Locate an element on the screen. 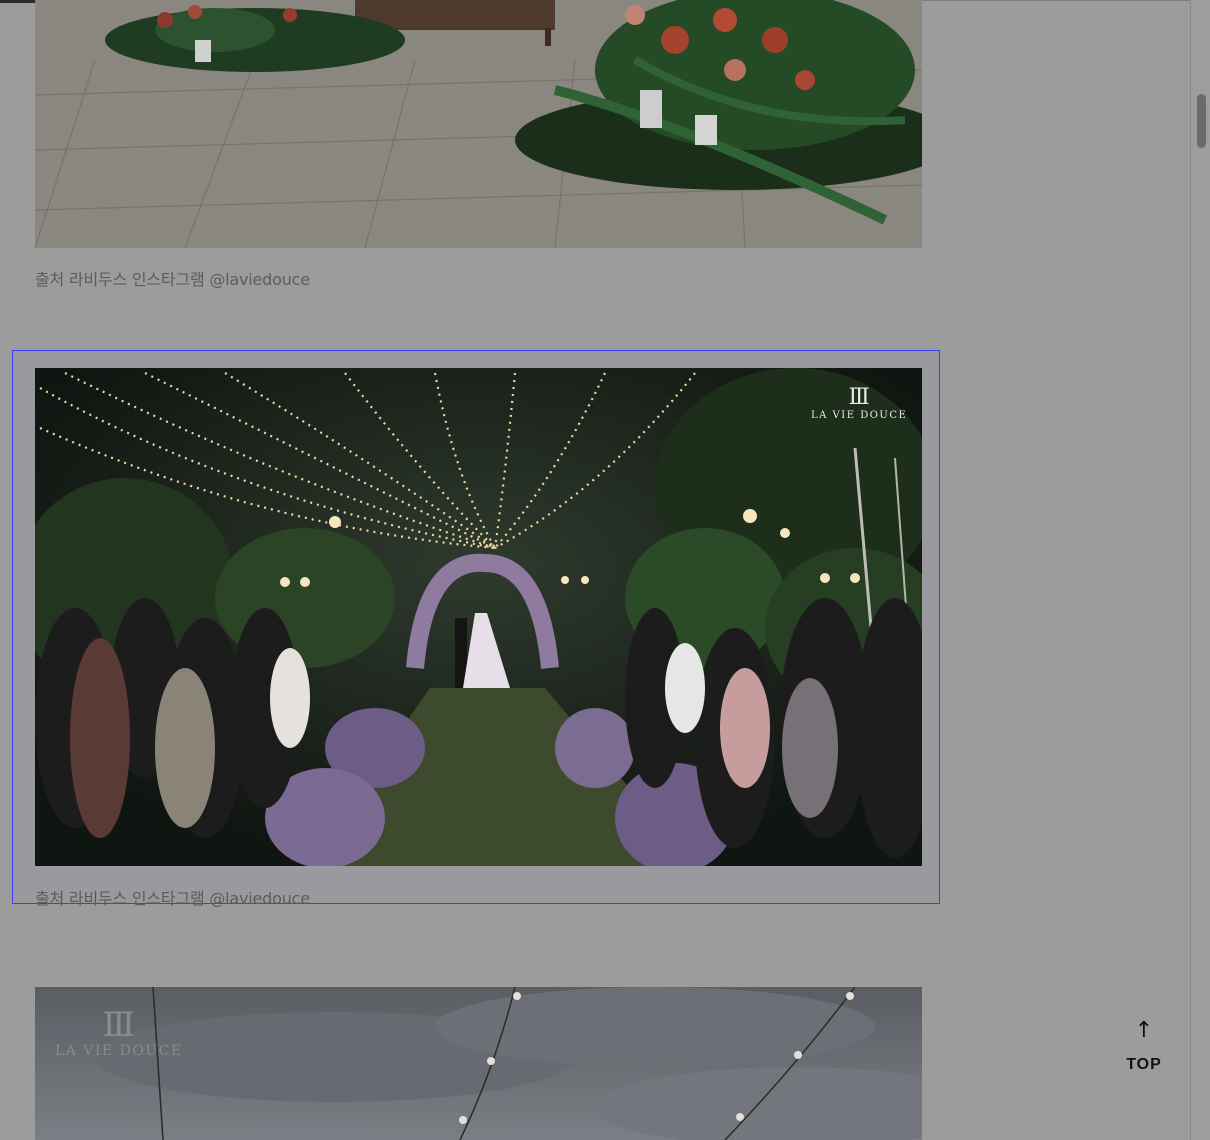 Image resolution: width=1210 pixels, height=1140 pixels. scrollbar-thumb is located at coordinates (1201, 121).